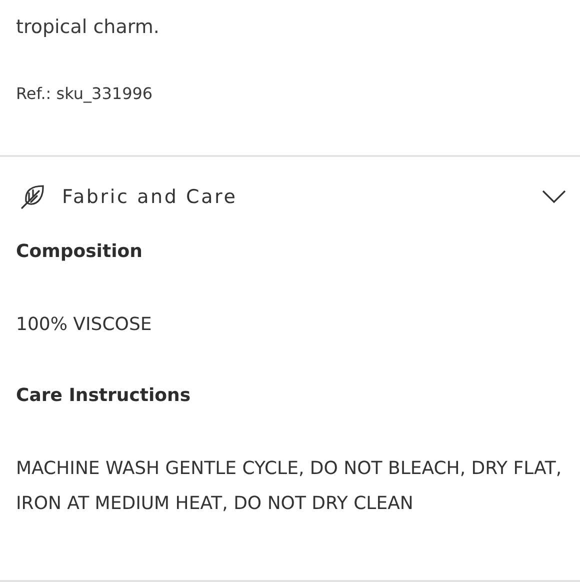  What do you see at coordinates (85, 94) in the screenshot?
I see `reference-text: Ref.: sku_331996` at bounding box center [85, 94].